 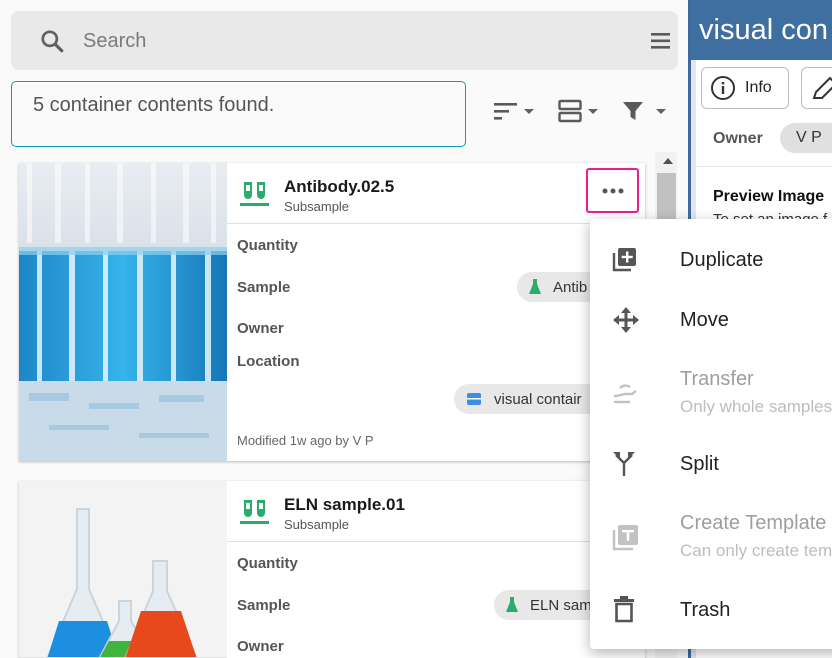 I want to click on results-count-text: 5 container contents found., so click(x=154, y=105).